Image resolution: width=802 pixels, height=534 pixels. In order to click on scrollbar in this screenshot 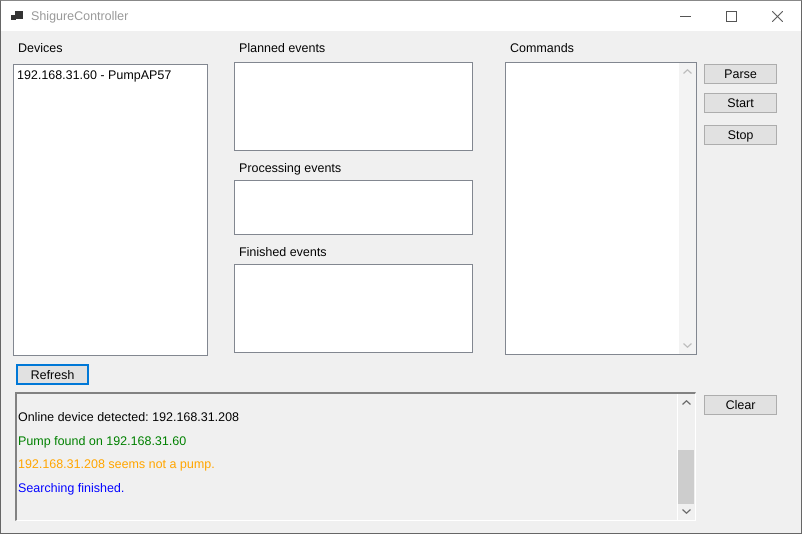, I will do `click(686, 457)`.